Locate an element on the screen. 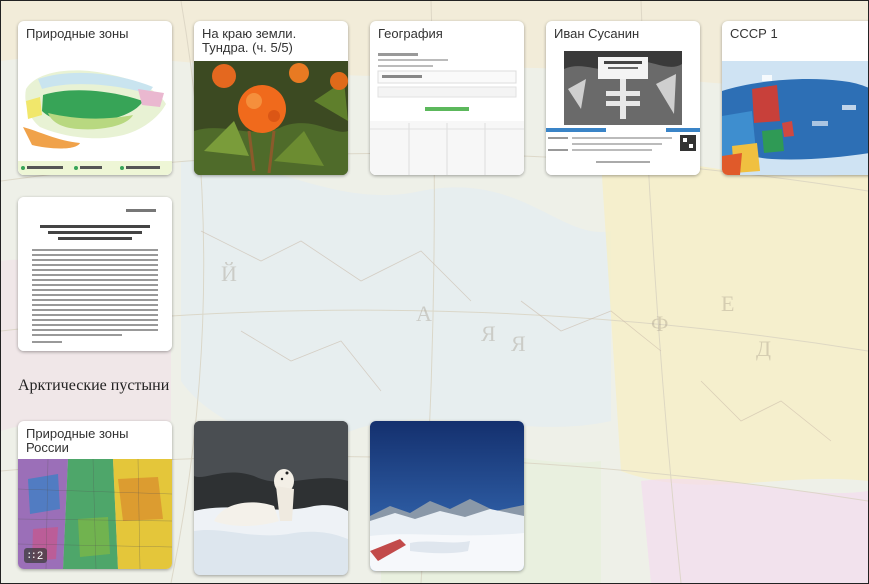 The height and width of the screenshot is (584, 869). svg-text: Й is located at coordinates (229, 273).